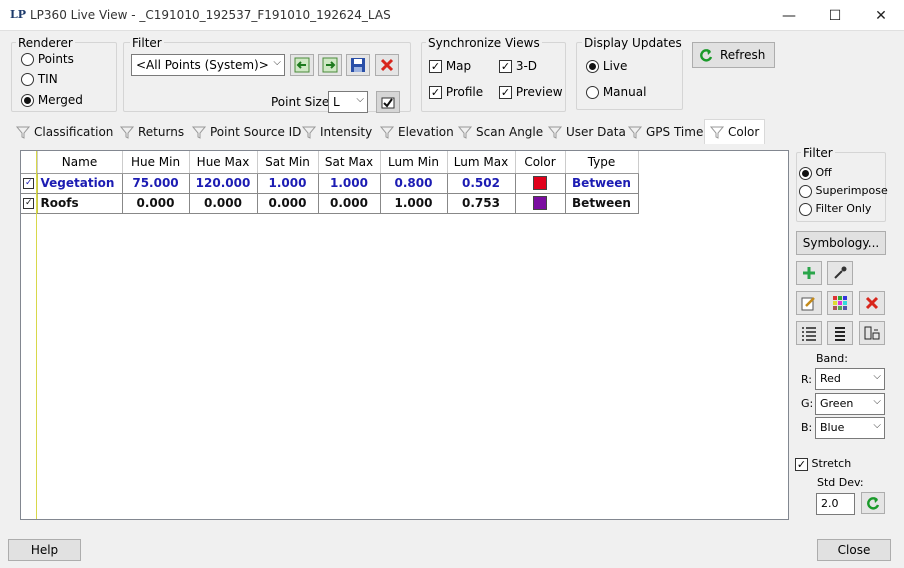  Describe the element at coordinates (500, 132) in the screenshot. I see `tab-scan-angle: Scan Angle` at that location.